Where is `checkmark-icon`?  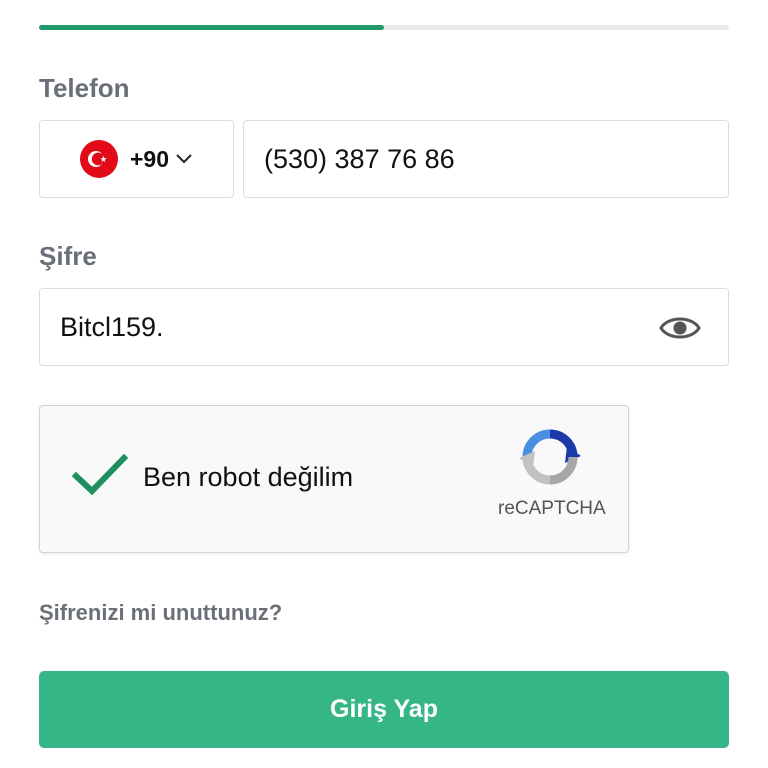 checkmark-icon is located at coordinates (100, 476).